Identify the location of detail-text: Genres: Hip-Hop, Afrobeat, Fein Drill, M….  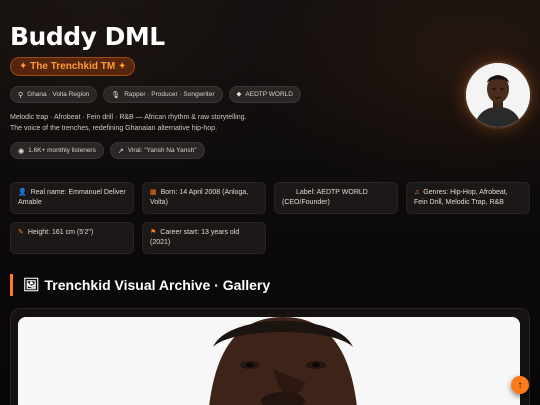
(461, 197).